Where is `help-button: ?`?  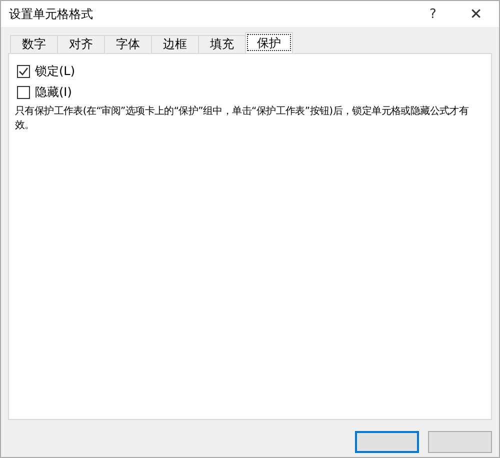
help-button: ? is located at coordinates (433, 14).